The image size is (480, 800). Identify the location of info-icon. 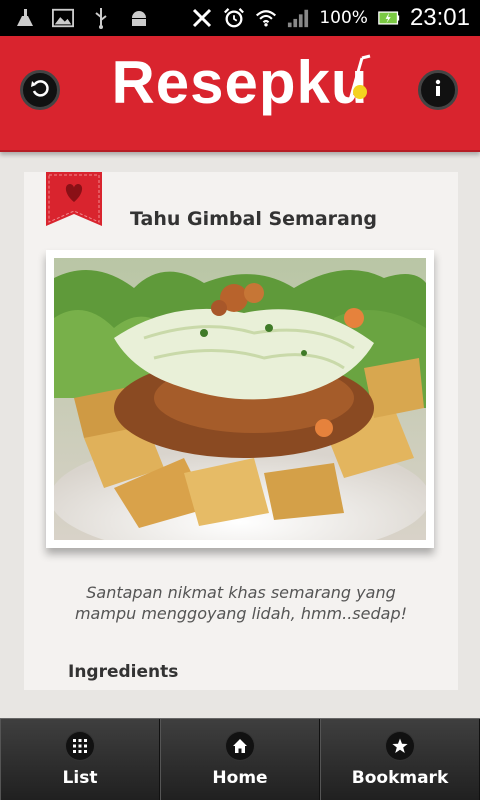
(438, 90).